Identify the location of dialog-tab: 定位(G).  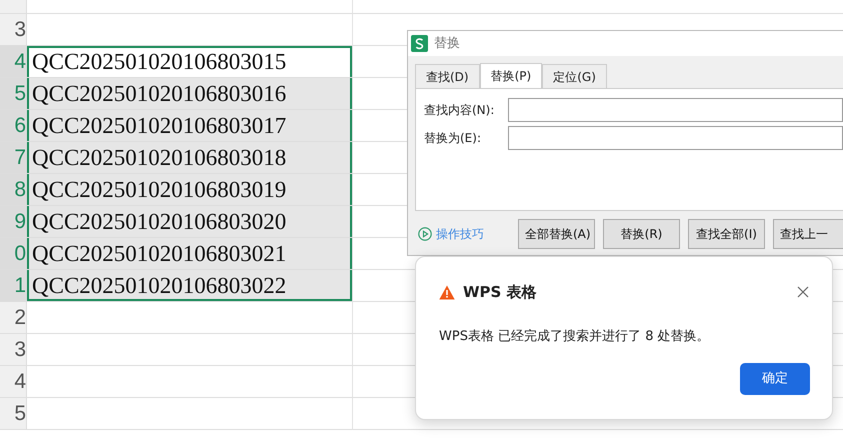
(574, 76).